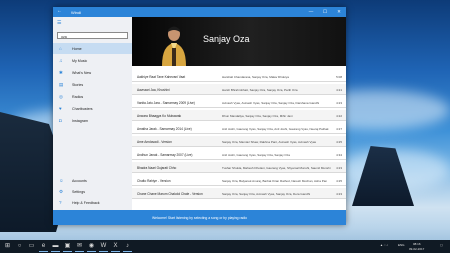  What do you see at coordinates (226, 39) in the screenshot?
I see `artist-name: Sanjay Oza` at bounding box center [226, 39].